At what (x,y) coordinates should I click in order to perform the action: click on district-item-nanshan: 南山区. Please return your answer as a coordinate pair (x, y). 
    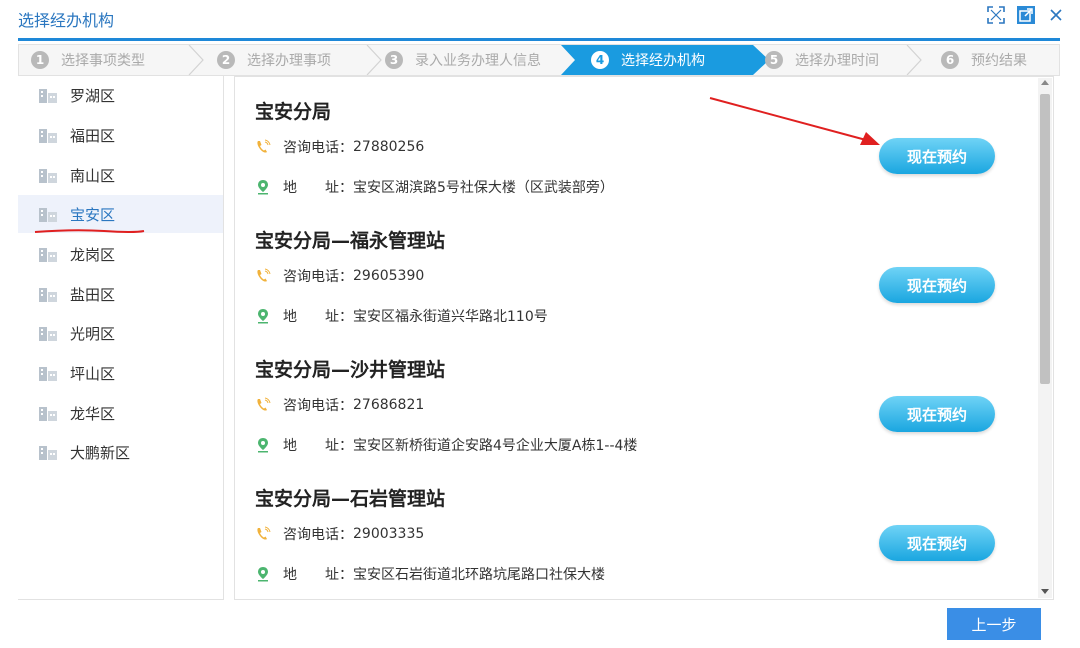
    Looking at the image, I should click on (120, 175).